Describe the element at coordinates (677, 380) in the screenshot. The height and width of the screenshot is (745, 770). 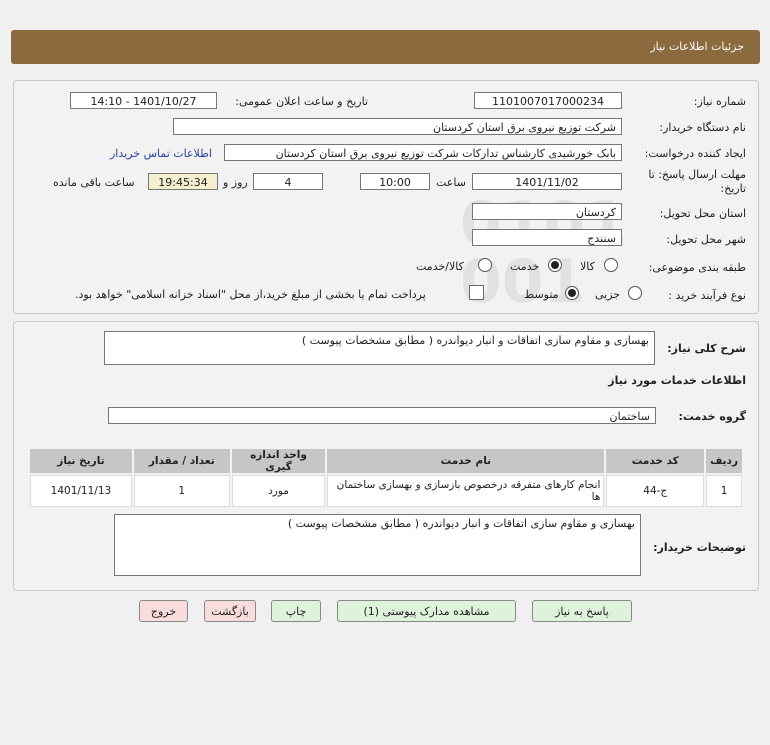
I see `services-heading: اطلاعات خدمات مورد نیاز` at that location.